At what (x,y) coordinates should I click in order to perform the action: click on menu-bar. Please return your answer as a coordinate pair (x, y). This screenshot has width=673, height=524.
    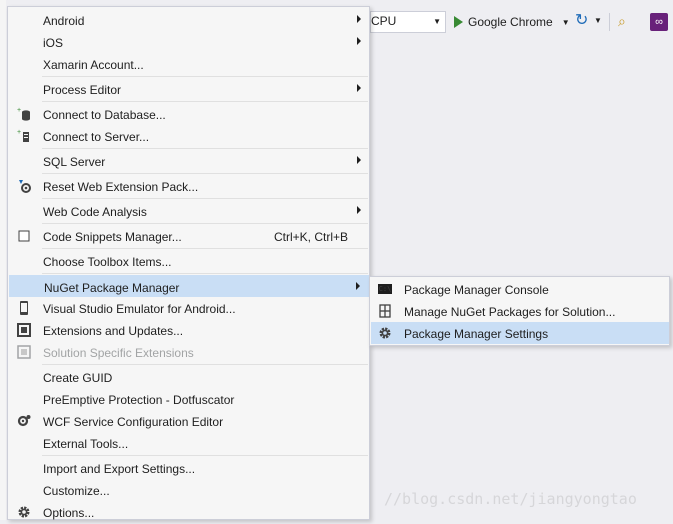
    Looking at the image, I should click on (336, 2).